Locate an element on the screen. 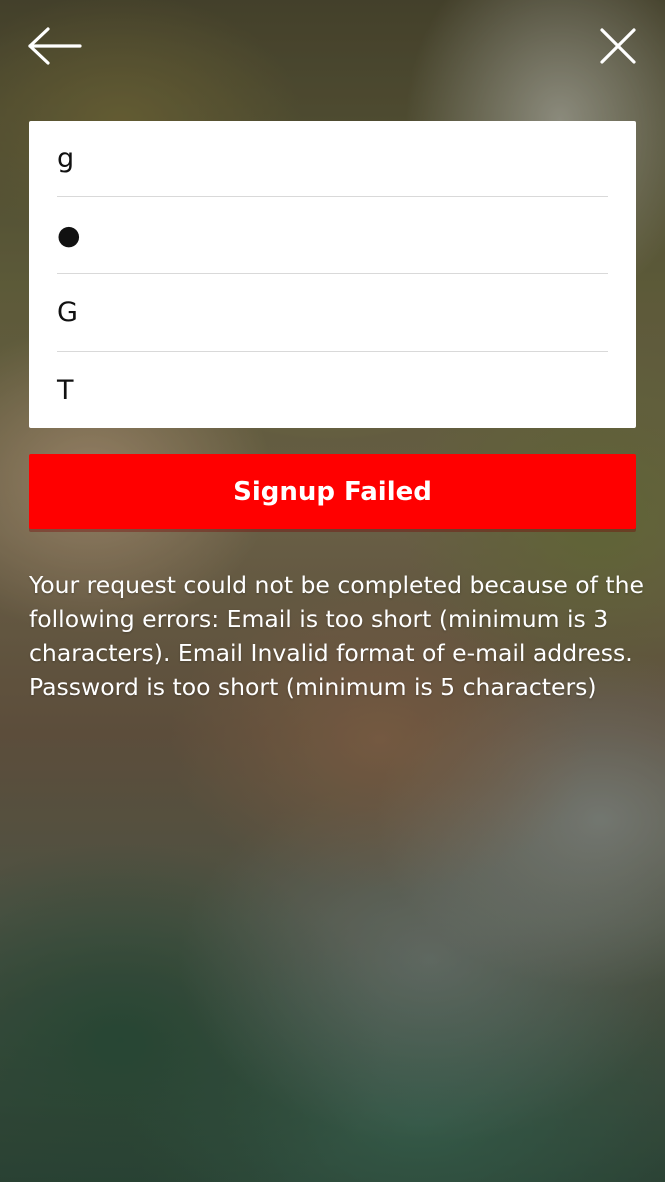  first-name-field: g is located at coordinates (332, 159).